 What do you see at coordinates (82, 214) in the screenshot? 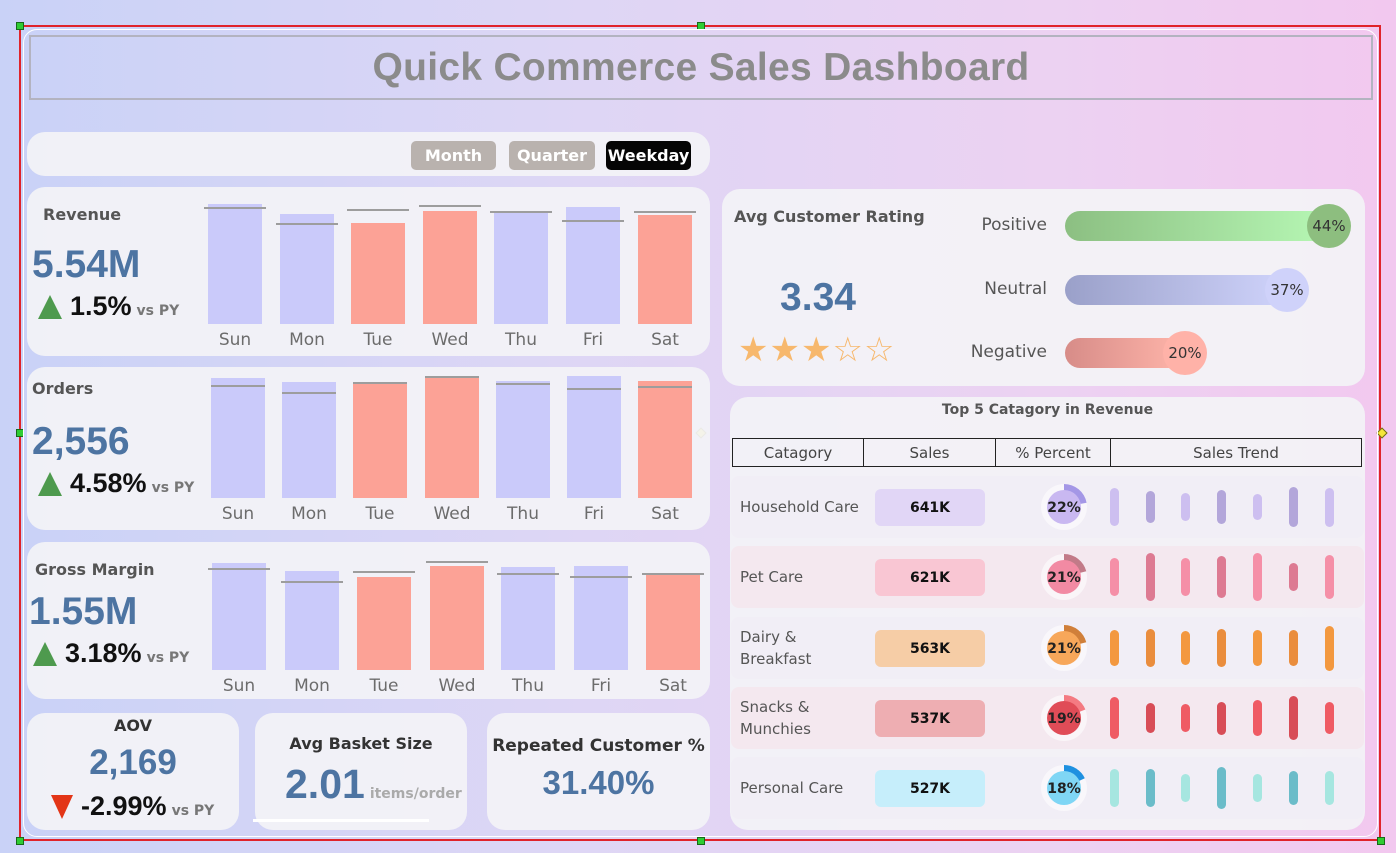
I see `revenue-label: Revenue` at bounding box center [82, 214].